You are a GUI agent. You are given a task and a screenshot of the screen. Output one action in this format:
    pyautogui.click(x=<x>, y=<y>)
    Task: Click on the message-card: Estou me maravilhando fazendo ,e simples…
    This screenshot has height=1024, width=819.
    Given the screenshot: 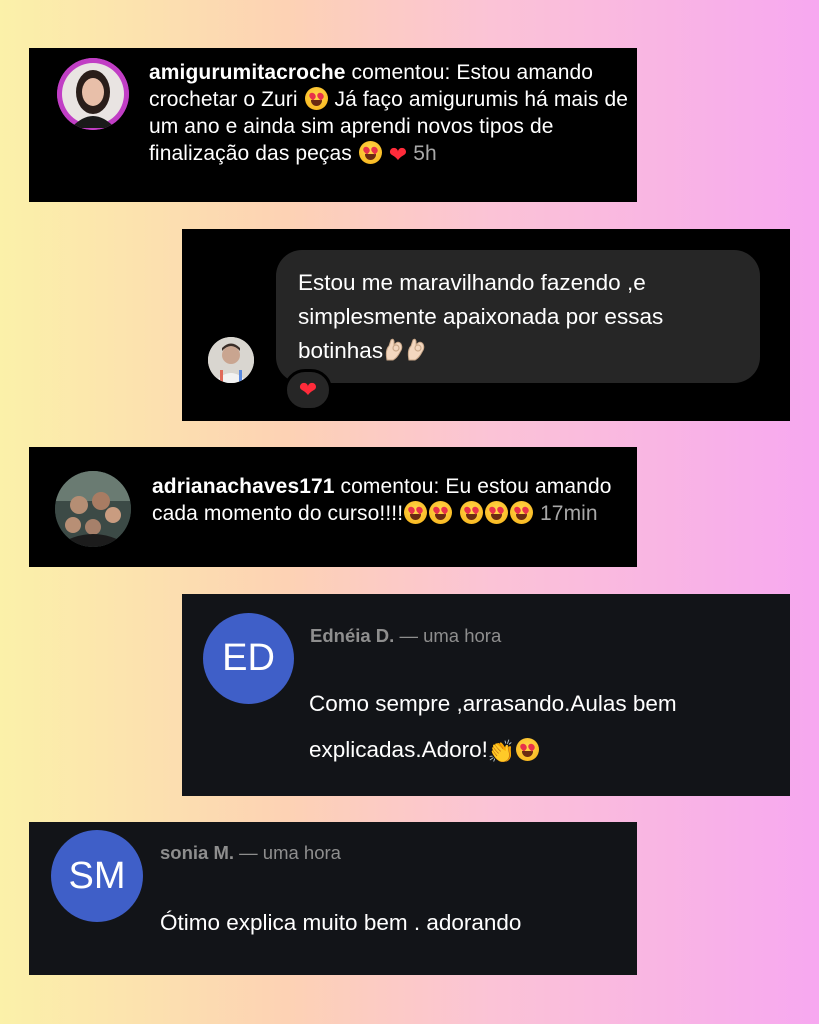 What is the action you would take?
    pyautogui.click(x=486, y=325)
    